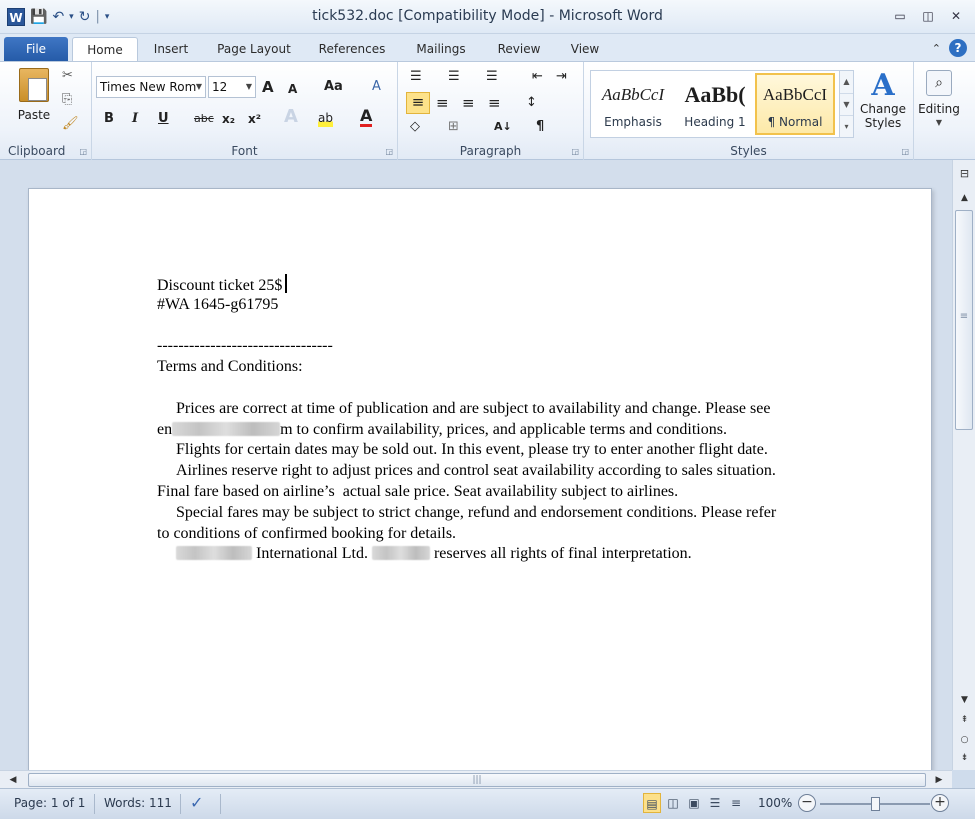  Describe the element at coordinates (254, 49) in the screenshot. I see `tab-page-layout: Page Layout` at that location.